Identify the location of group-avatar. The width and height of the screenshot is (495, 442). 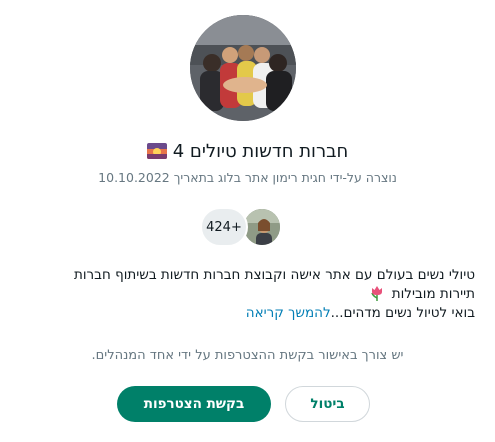
(243, 68).